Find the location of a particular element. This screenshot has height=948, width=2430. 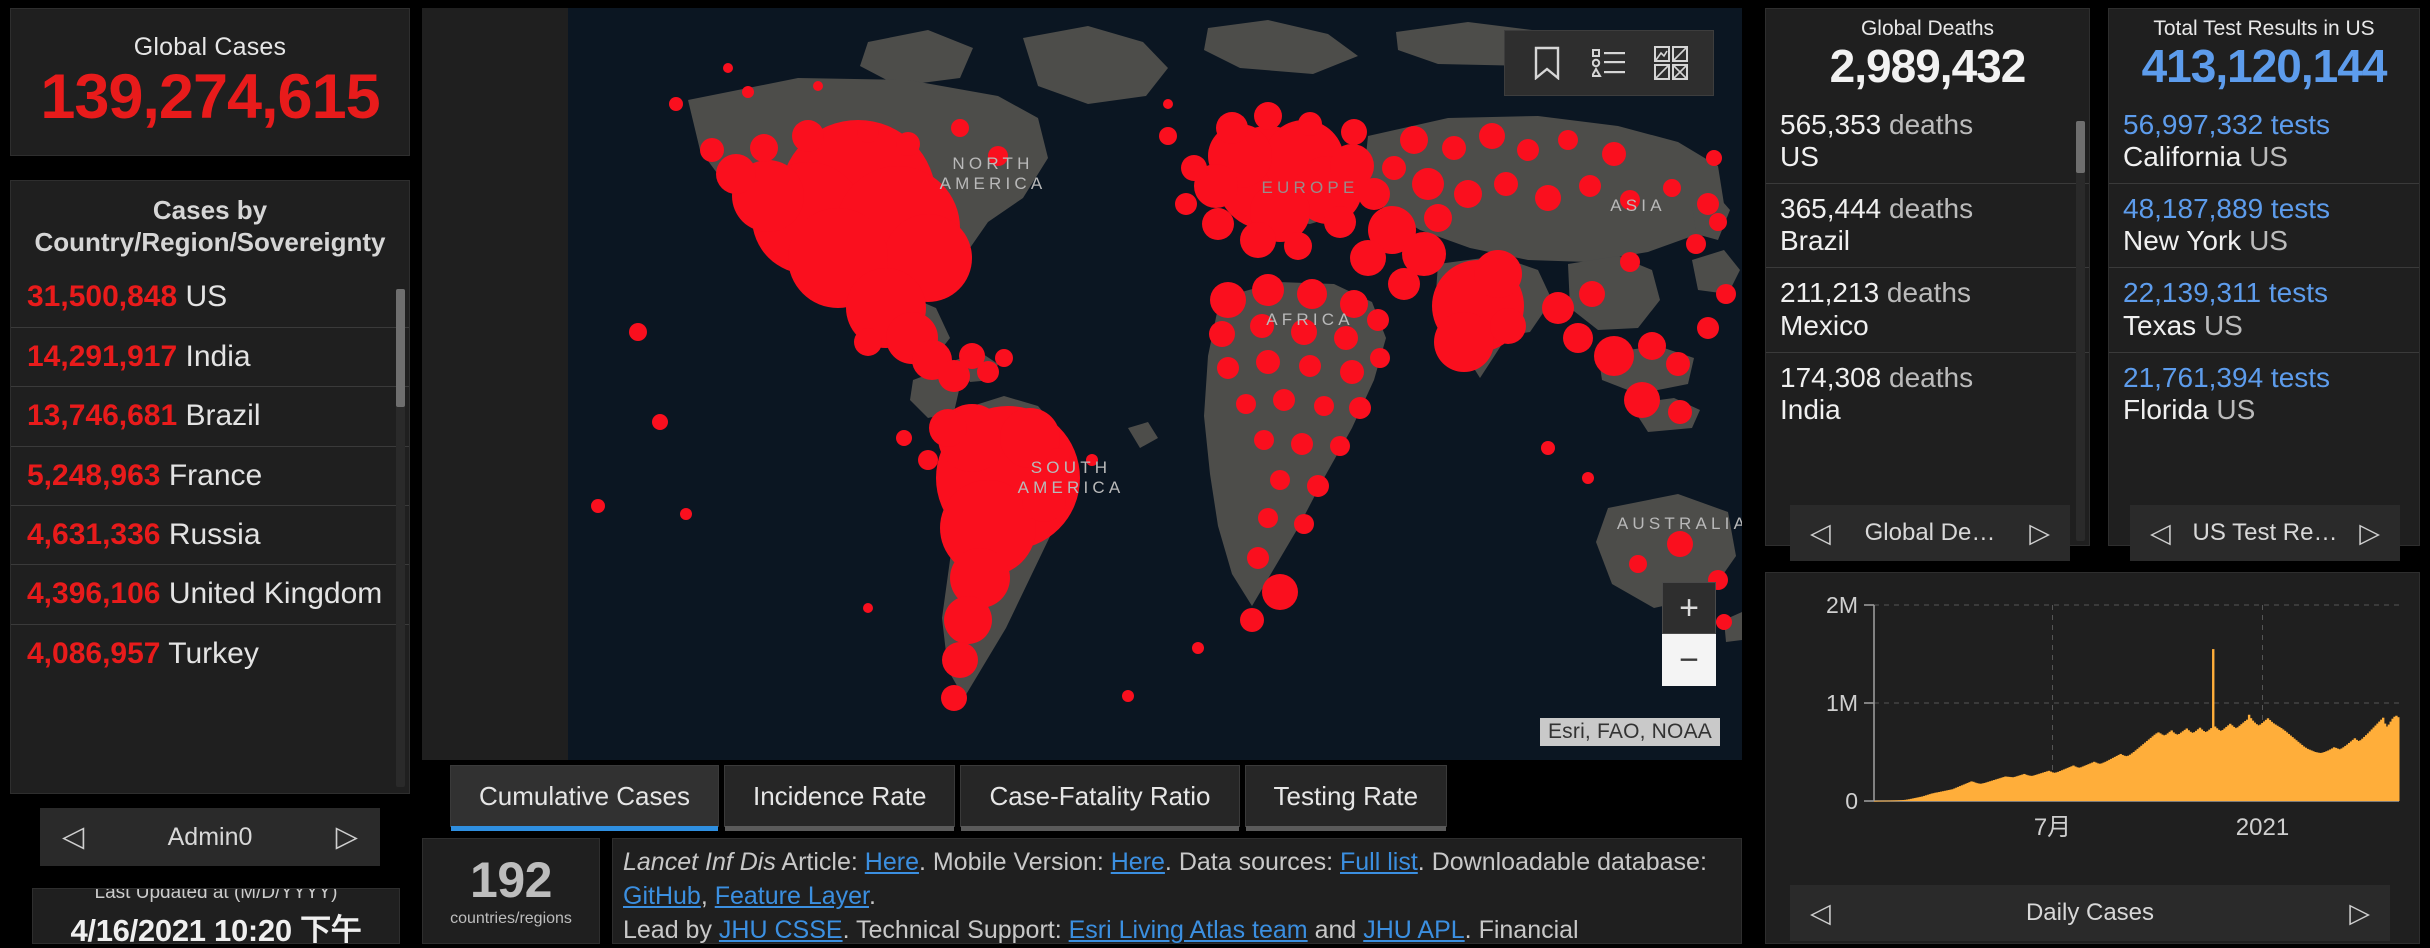

basemap-gallery-icon is located at coordinates (1671, 63).